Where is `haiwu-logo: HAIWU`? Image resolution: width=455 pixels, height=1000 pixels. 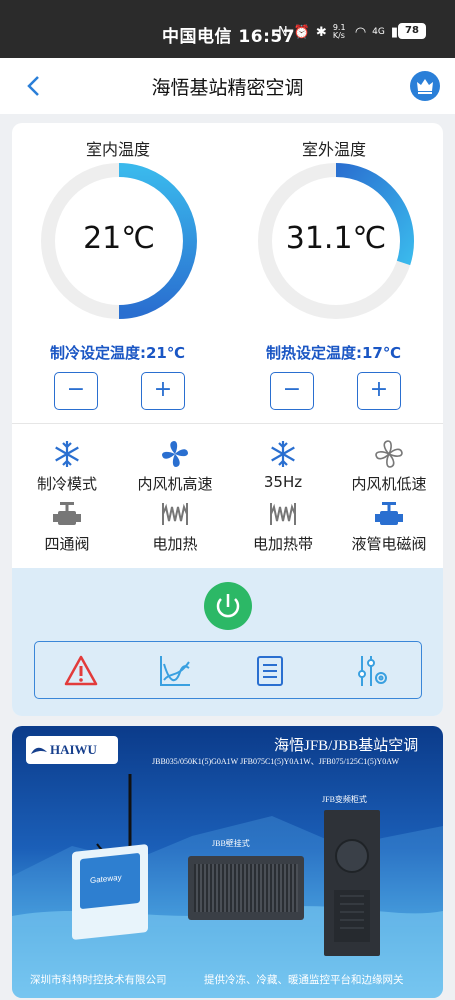 haiwu-logo: HAIWU is located at coordinates (72, 750).